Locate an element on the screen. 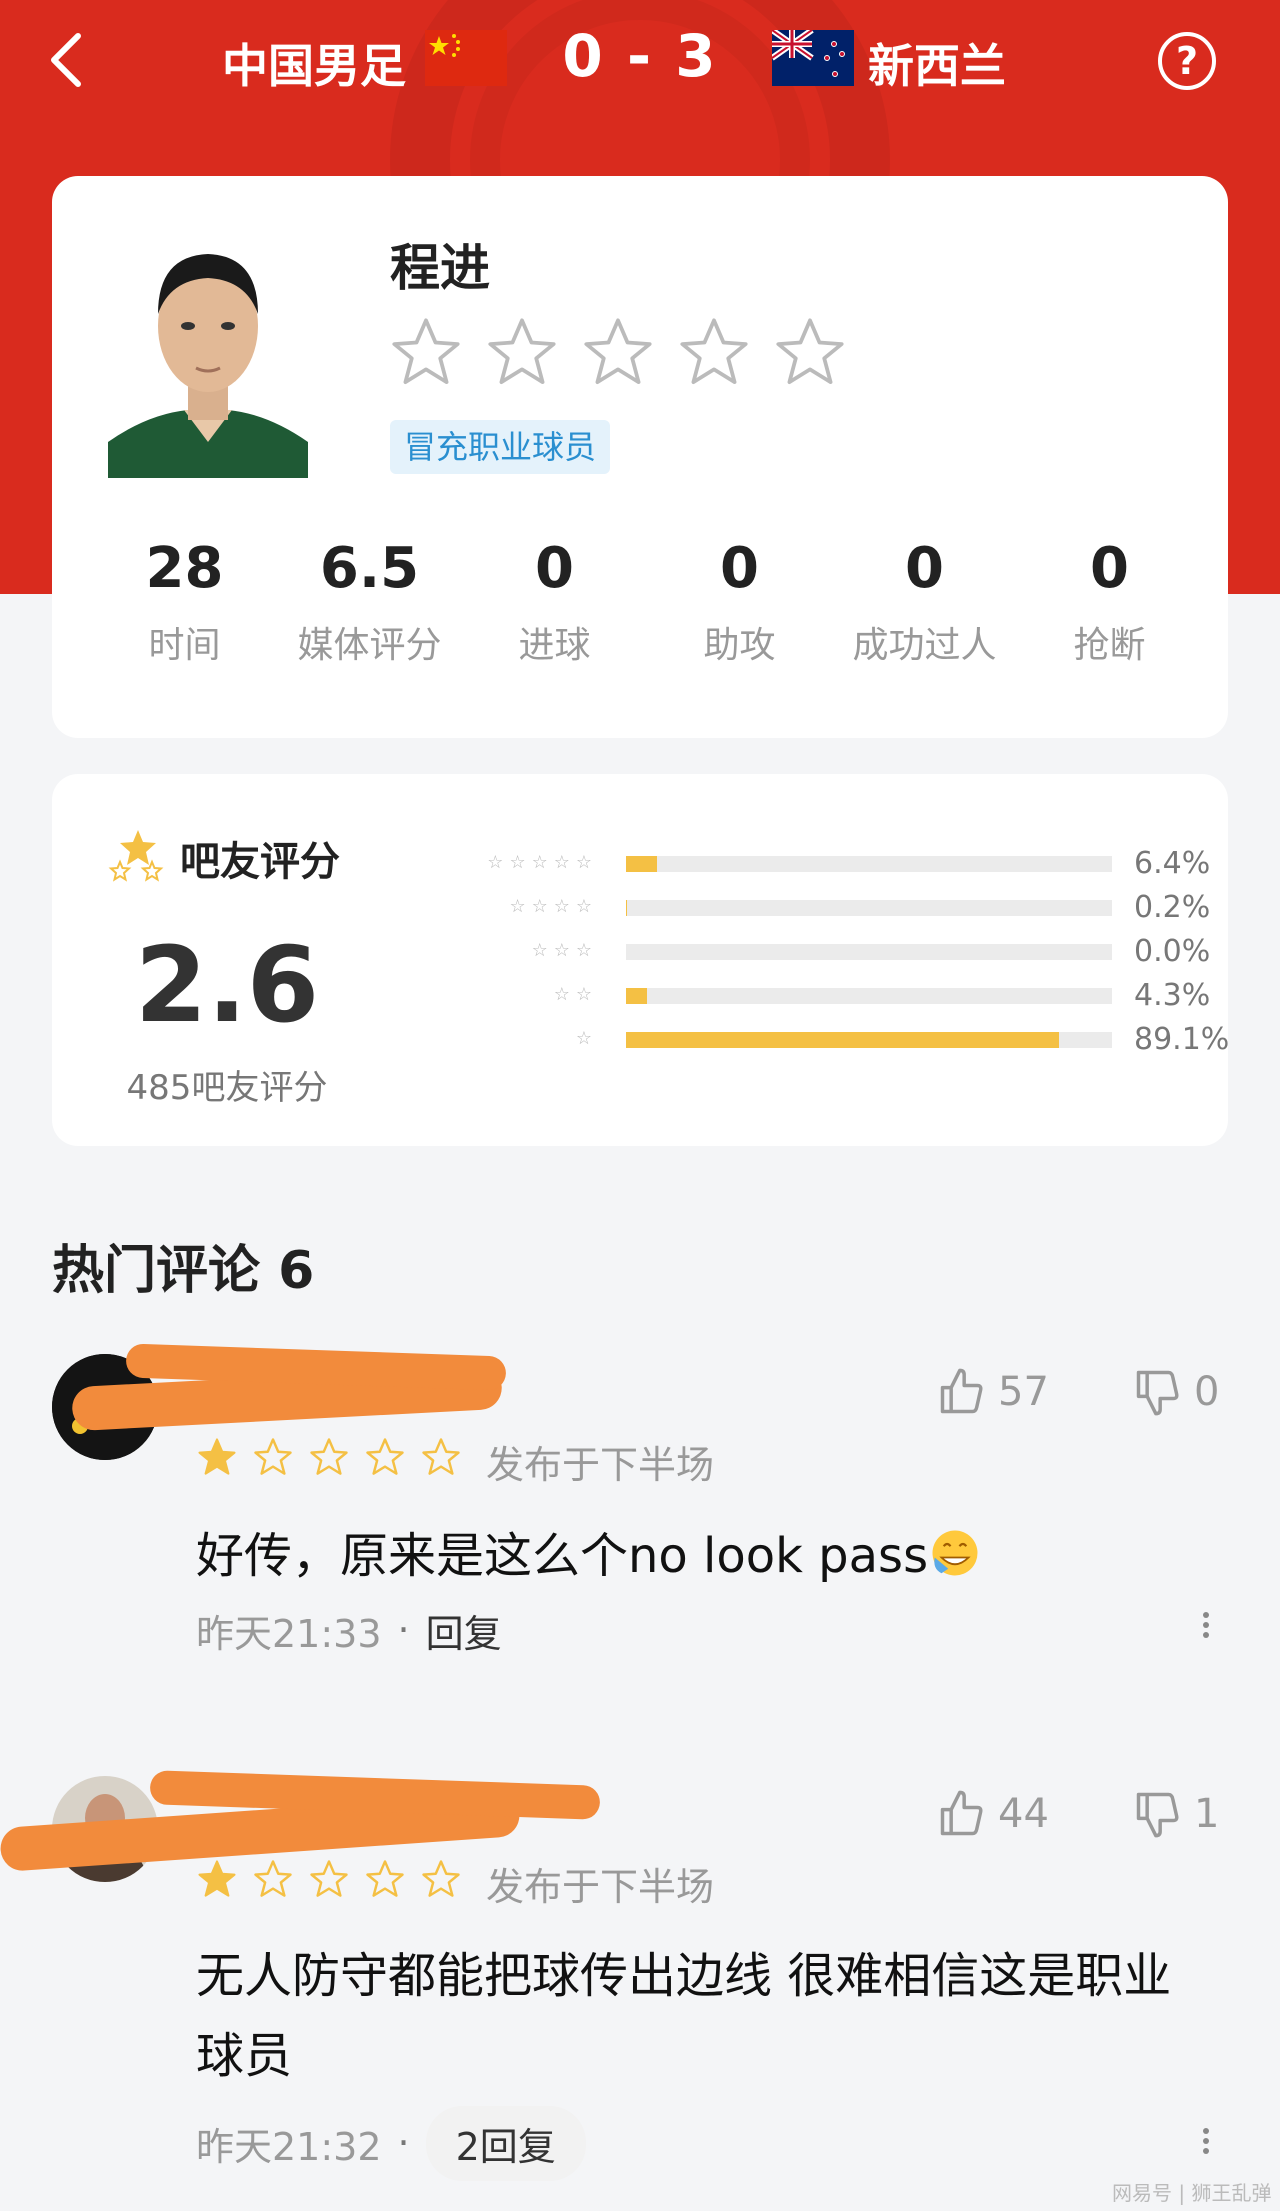  source-watermark: 网易号 | 狮王乱弹 is located at coordinates (1192, 2193).